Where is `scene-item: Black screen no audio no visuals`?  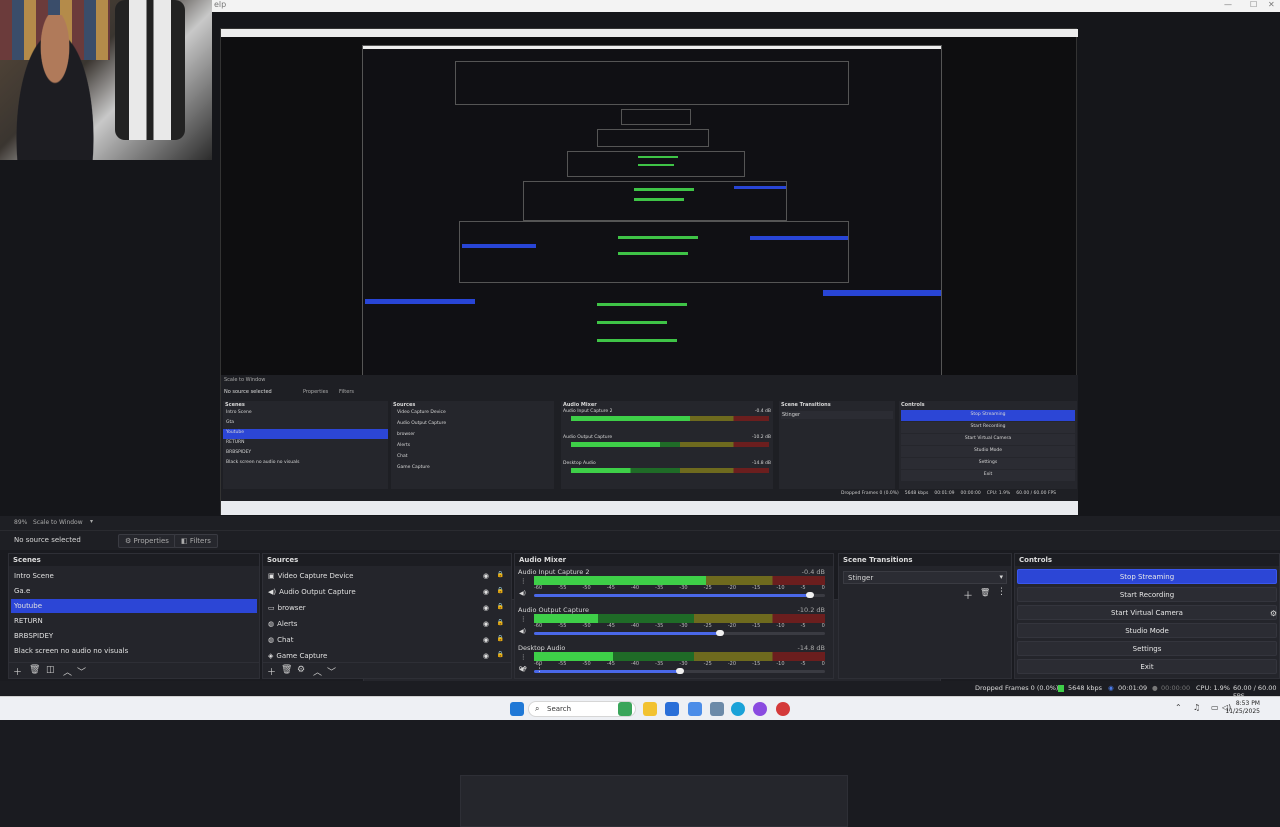
scene-item: Black screen no audio no visuals is located at coordinates (134, 651).